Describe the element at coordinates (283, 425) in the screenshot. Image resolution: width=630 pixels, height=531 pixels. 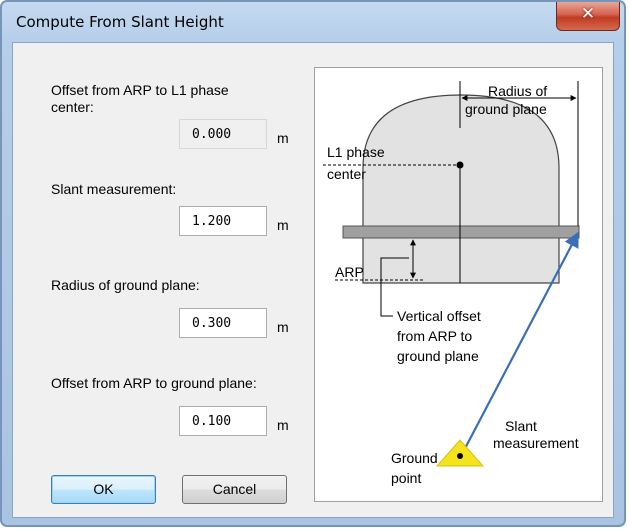
I see `offset-gp-unit: m` at that location.